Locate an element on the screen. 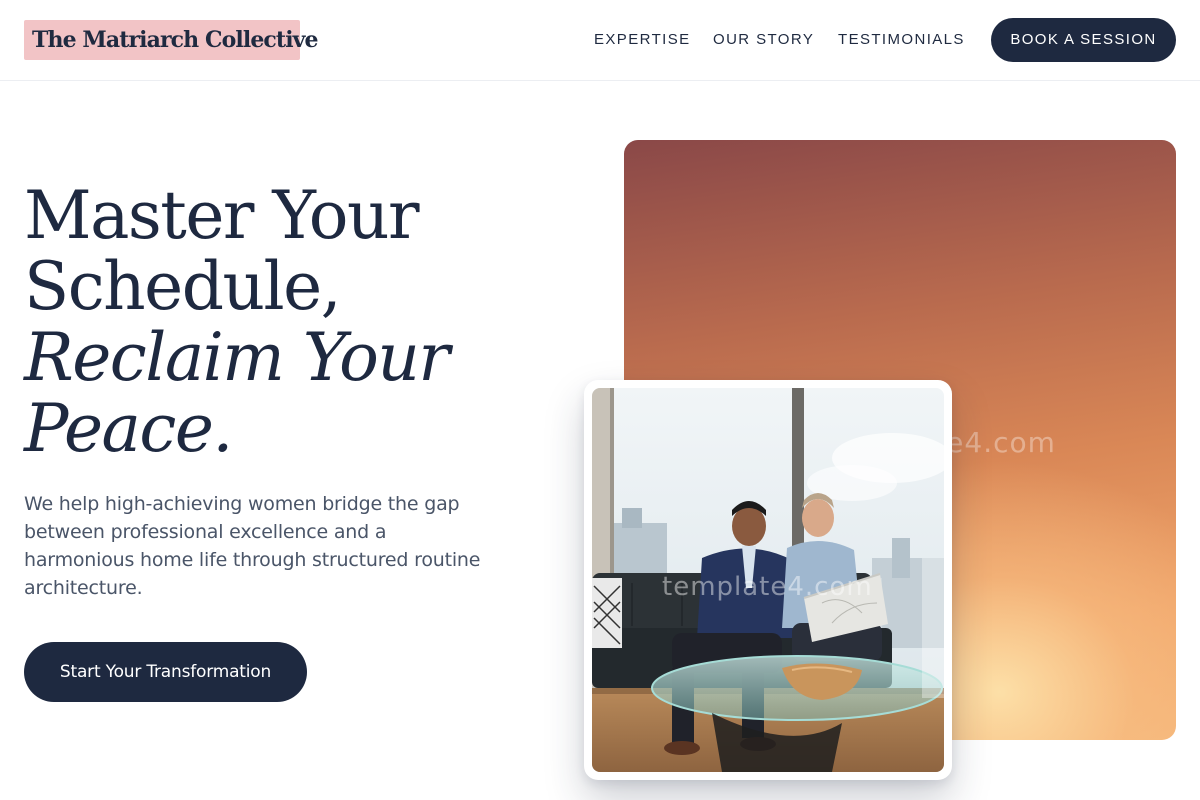 The image size is (1200, 800). nav-link-testimonials: TESTIMONIALS is located at coordinates (901, 40).